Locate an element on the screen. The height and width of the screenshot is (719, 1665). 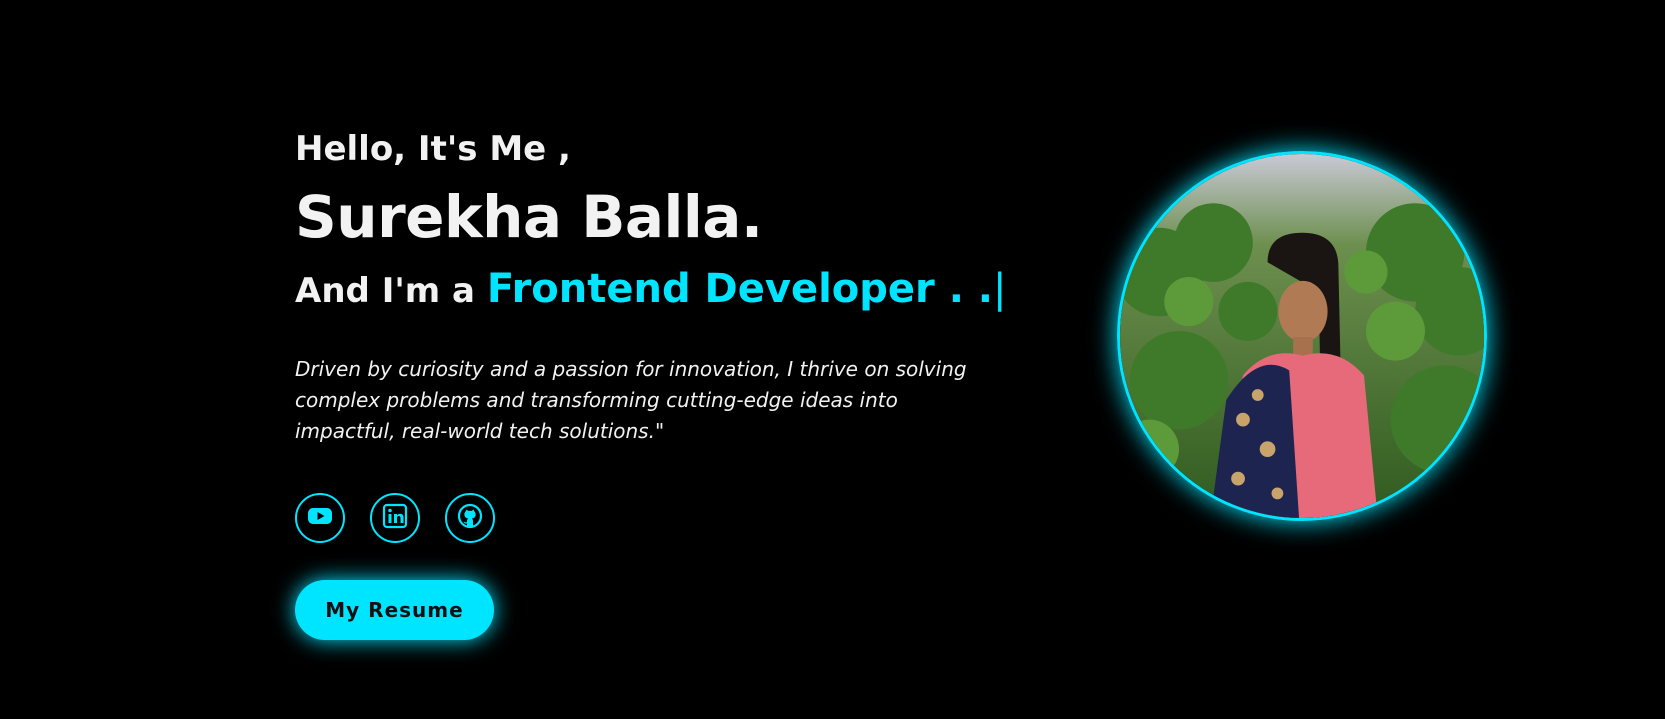
social-links is located at coordinates (395, 518).